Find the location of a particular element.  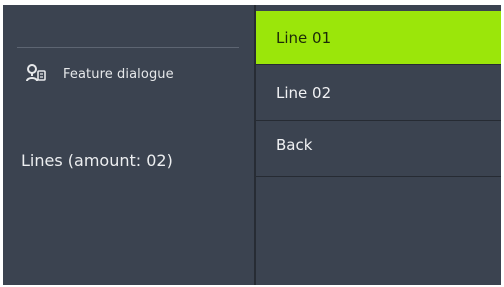

lines-amount-label: Lines (amount: 02) is located at coordinates (97, 160).